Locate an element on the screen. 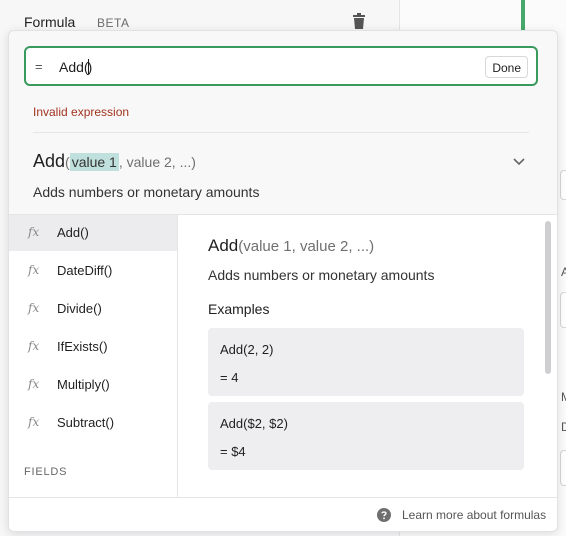 This screenshot has height=536, width=566. function-item-divide: fx Divide() is located at coordinates (93, 309).